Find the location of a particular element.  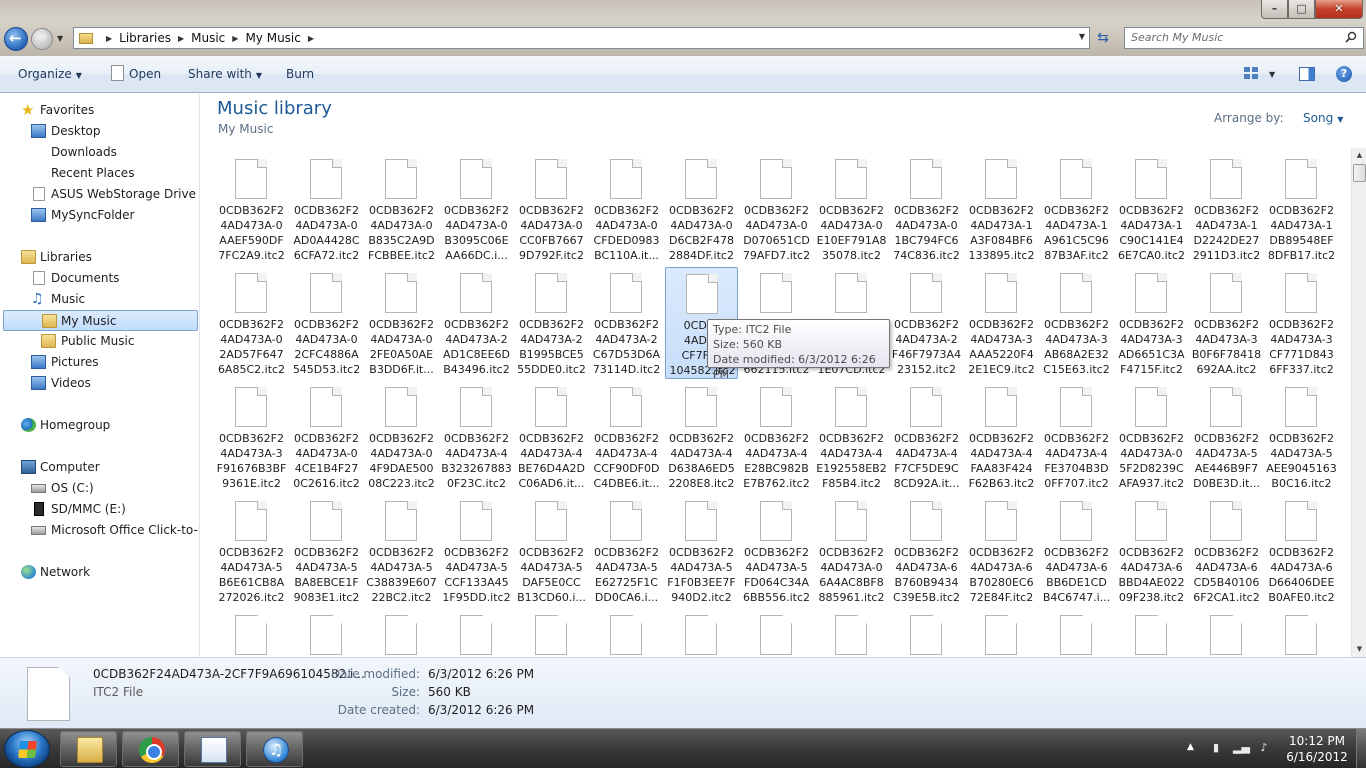

file-item: 0CDB362F2 4AD473A-1 A961C5C96 87B3AF.itc2 is located at coordinates (1076, 209).